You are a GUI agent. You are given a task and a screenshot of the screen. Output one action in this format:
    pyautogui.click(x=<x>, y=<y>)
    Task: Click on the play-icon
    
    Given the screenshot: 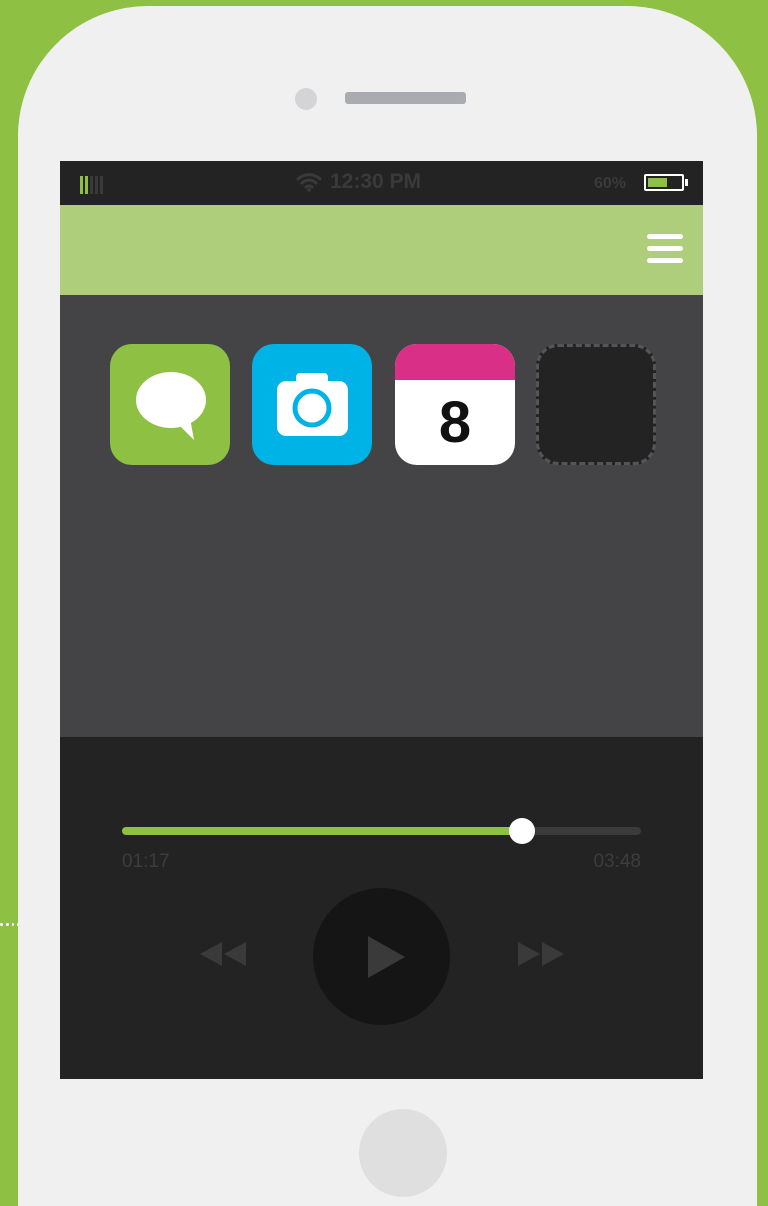 What is the action you would take?
    pyautogui.click(x=386, y=957)
    